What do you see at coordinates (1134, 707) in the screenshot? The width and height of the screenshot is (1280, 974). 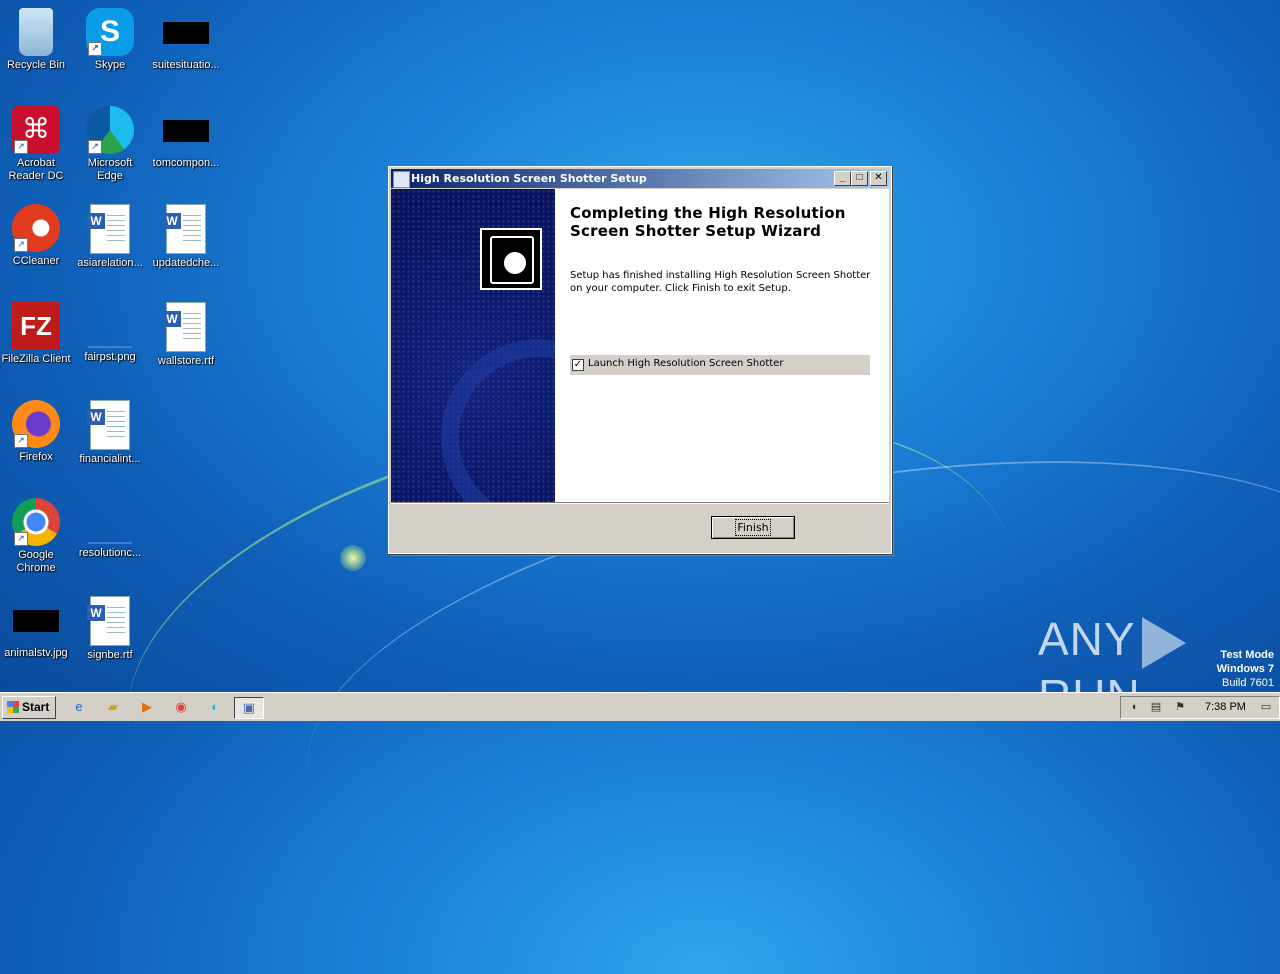 I see `volume-icon: ◖` at bounding box center [1134, 707].